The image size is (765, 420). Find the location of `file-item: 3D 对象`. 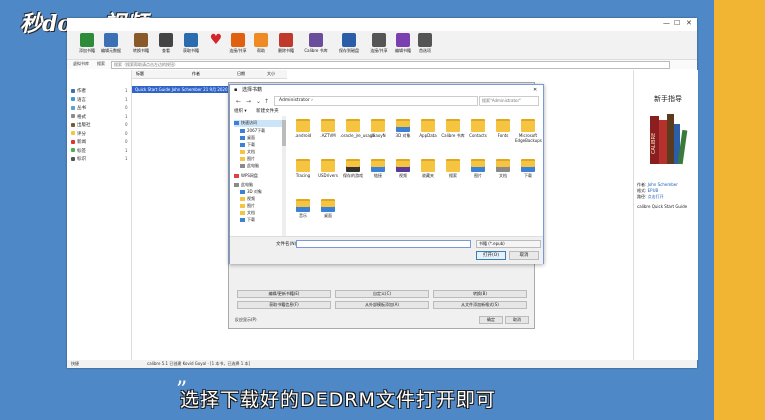

file-item: 3D 对象 is located at coordinates (403, 129).